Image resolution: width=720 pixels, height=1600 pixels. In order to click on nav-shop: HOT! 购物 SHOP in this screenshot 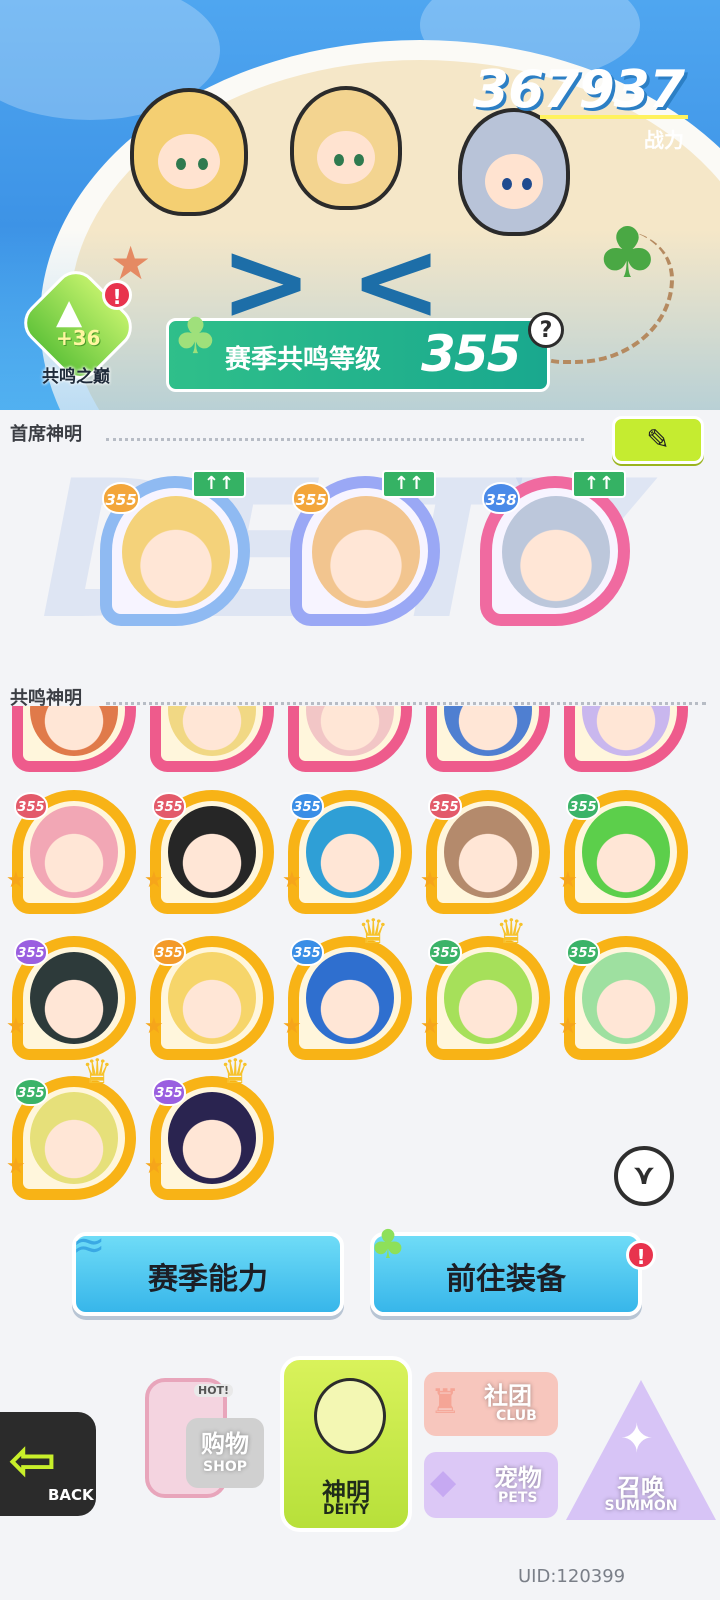, I will do `click(186, 1438)`.